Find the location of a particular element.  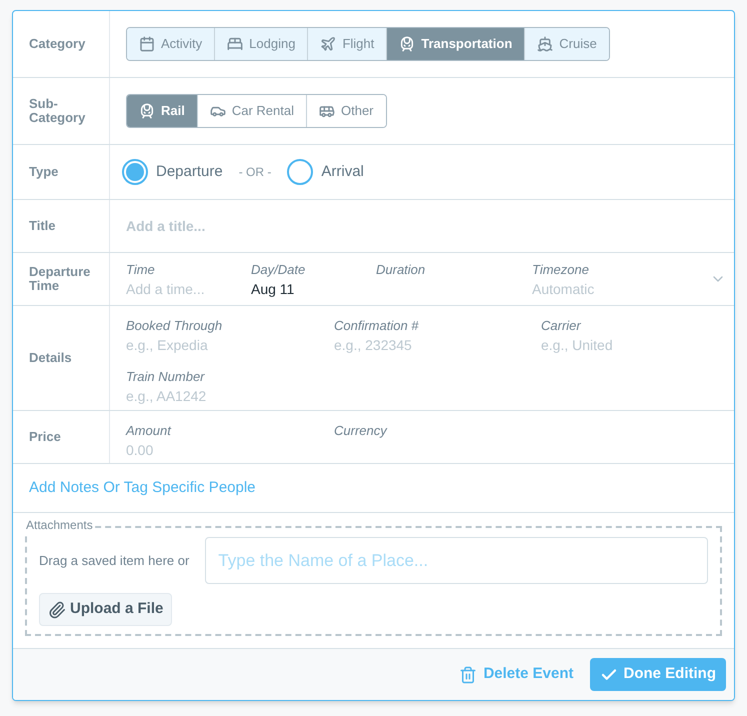

or-separator: - OR - is located at coordinates (255, 172).